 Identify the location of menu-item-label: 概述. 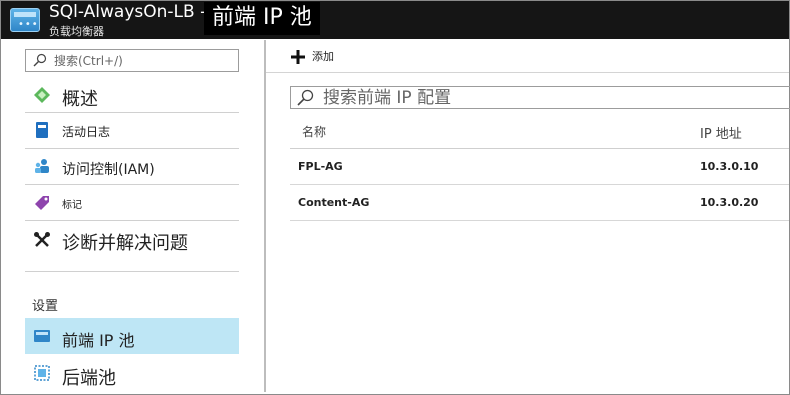
(80, 99).